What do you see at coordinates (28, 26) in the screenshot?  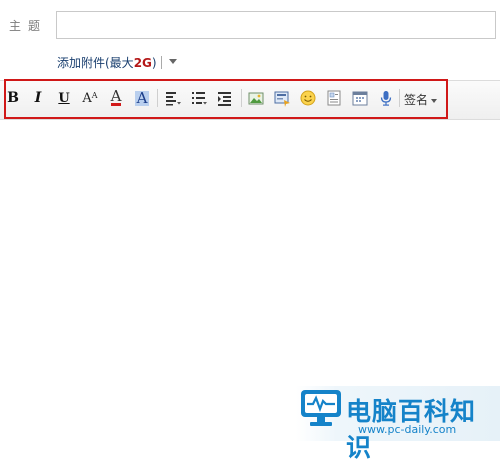 I see `subject-label: 主题` at bounding box center [28, 26].